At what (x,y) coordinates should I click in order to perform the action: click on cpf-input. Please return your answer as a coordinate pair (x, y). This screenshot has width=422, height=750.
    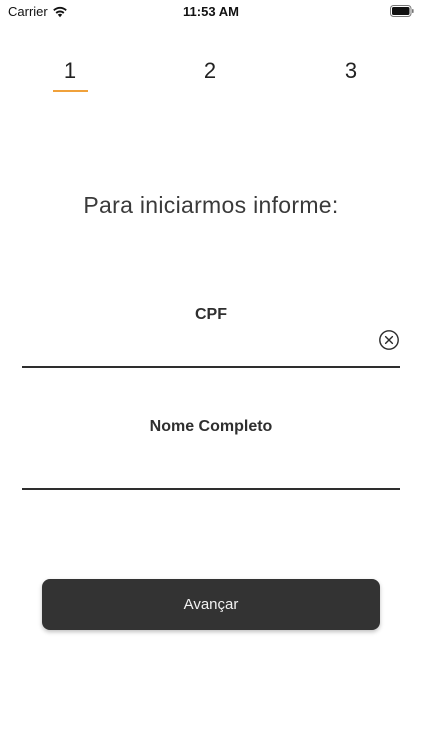
    Looking at the image, I should click on (211, 351).